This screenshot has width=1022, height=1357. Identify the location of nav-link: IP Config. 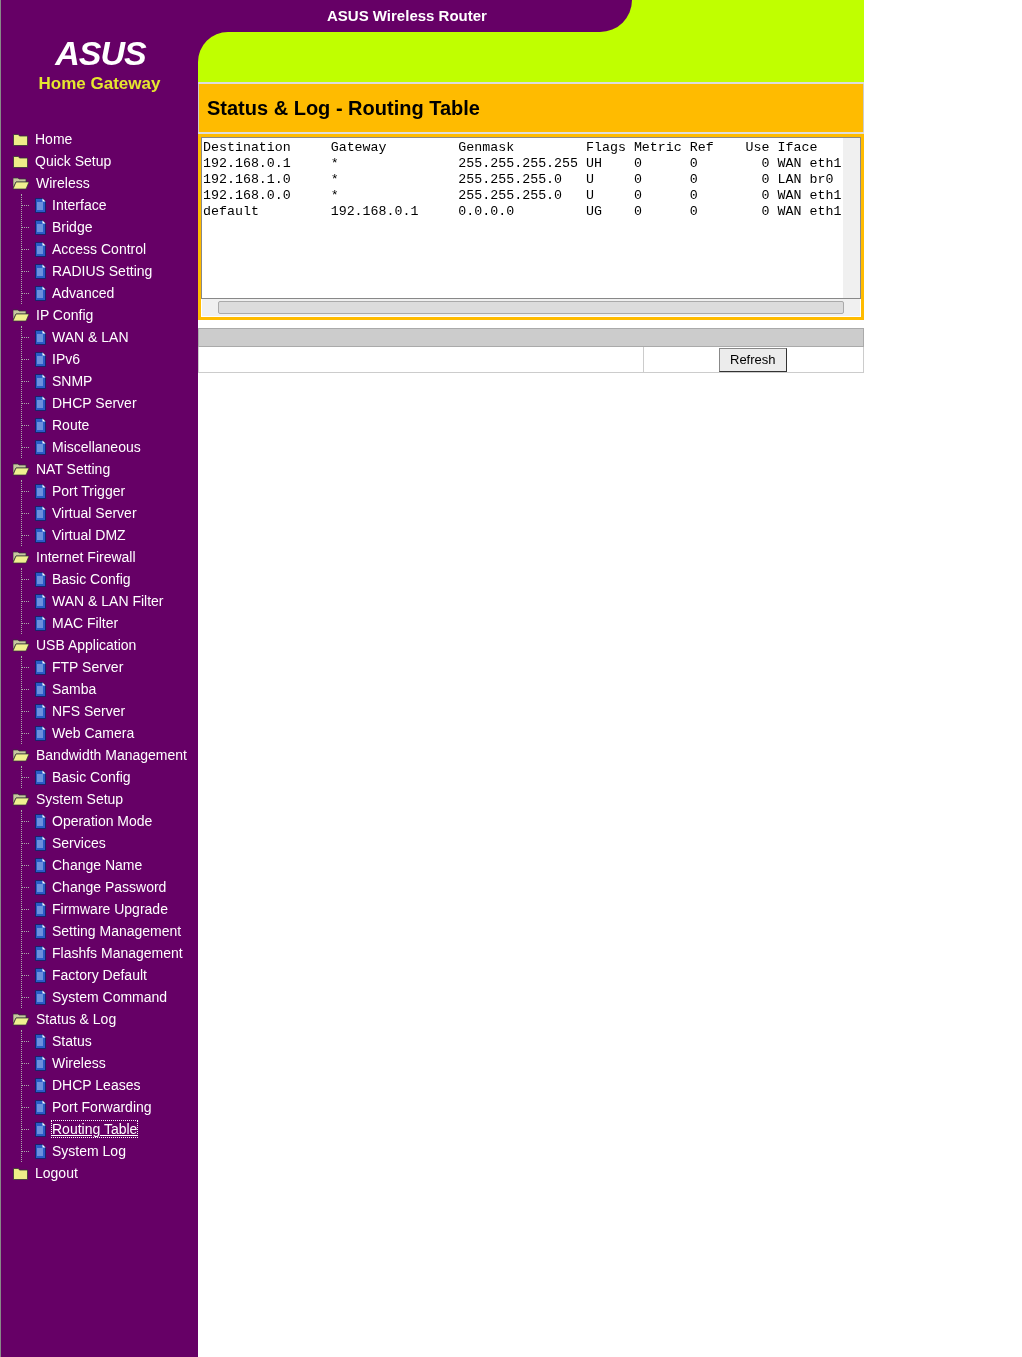
(65, 315).